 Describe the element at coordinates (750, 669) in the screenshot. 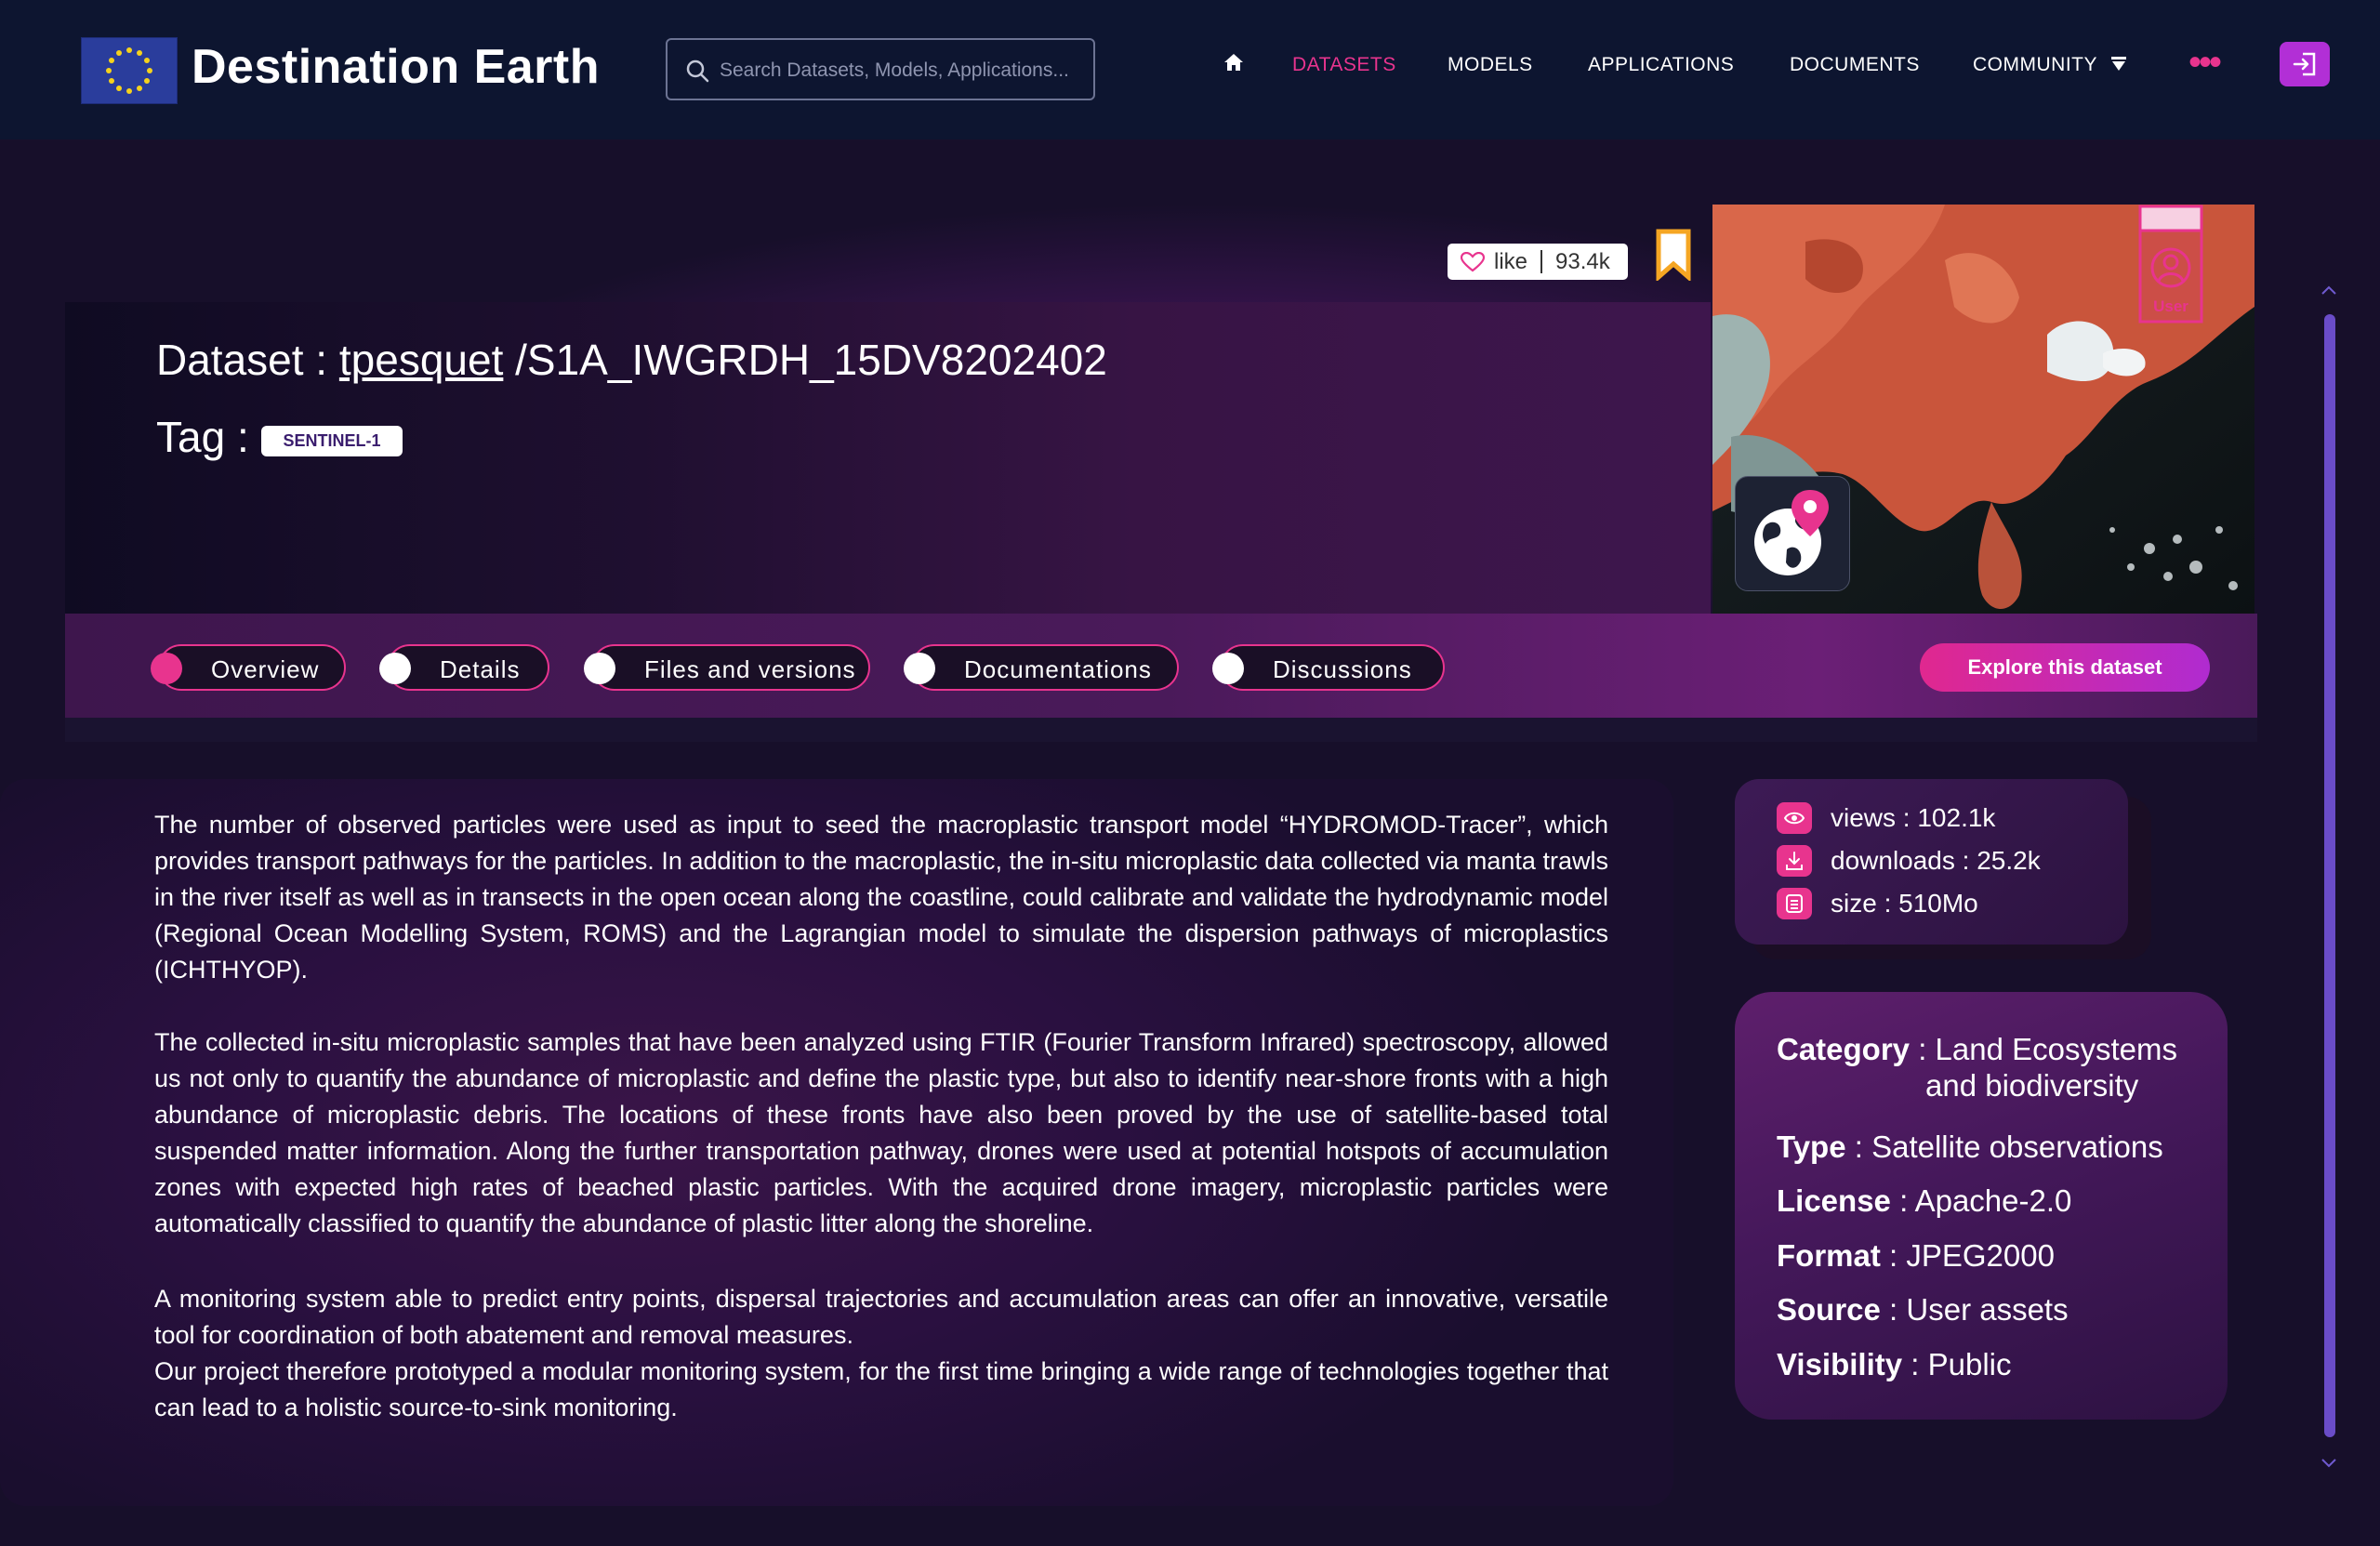

I see `tab-label: Files and versions` at that location.